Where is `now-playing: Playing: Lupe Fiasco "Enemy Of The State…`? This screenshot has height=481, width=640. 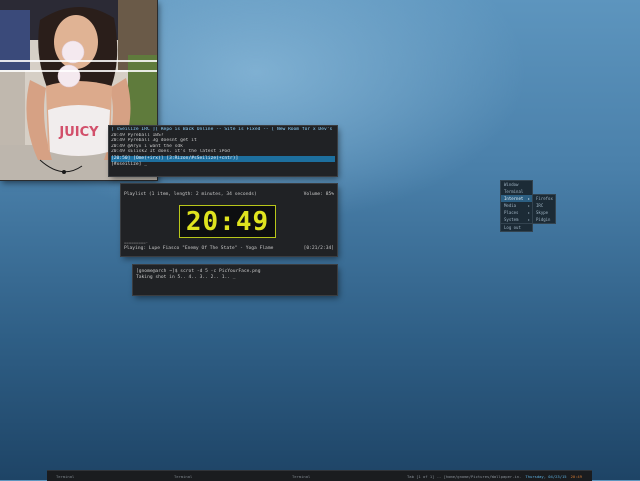 now-playing: Playing: Lupe Fiasco "Enemy Of The State… is located at coordinates (199, 248).